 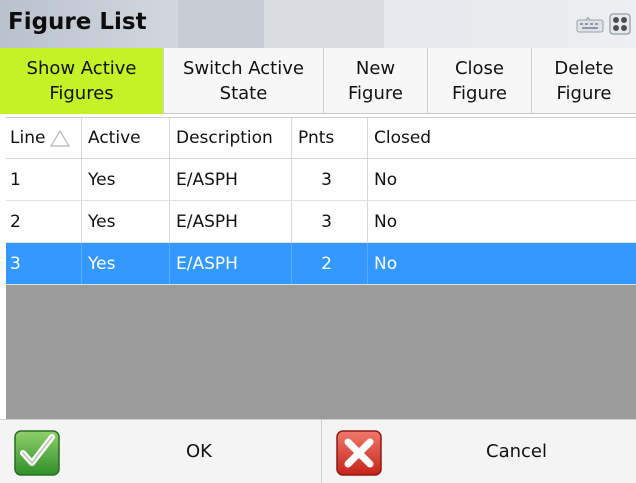 I want to click on table-header: Line Active Description Pnts Closed, so click(x=321, y=138).